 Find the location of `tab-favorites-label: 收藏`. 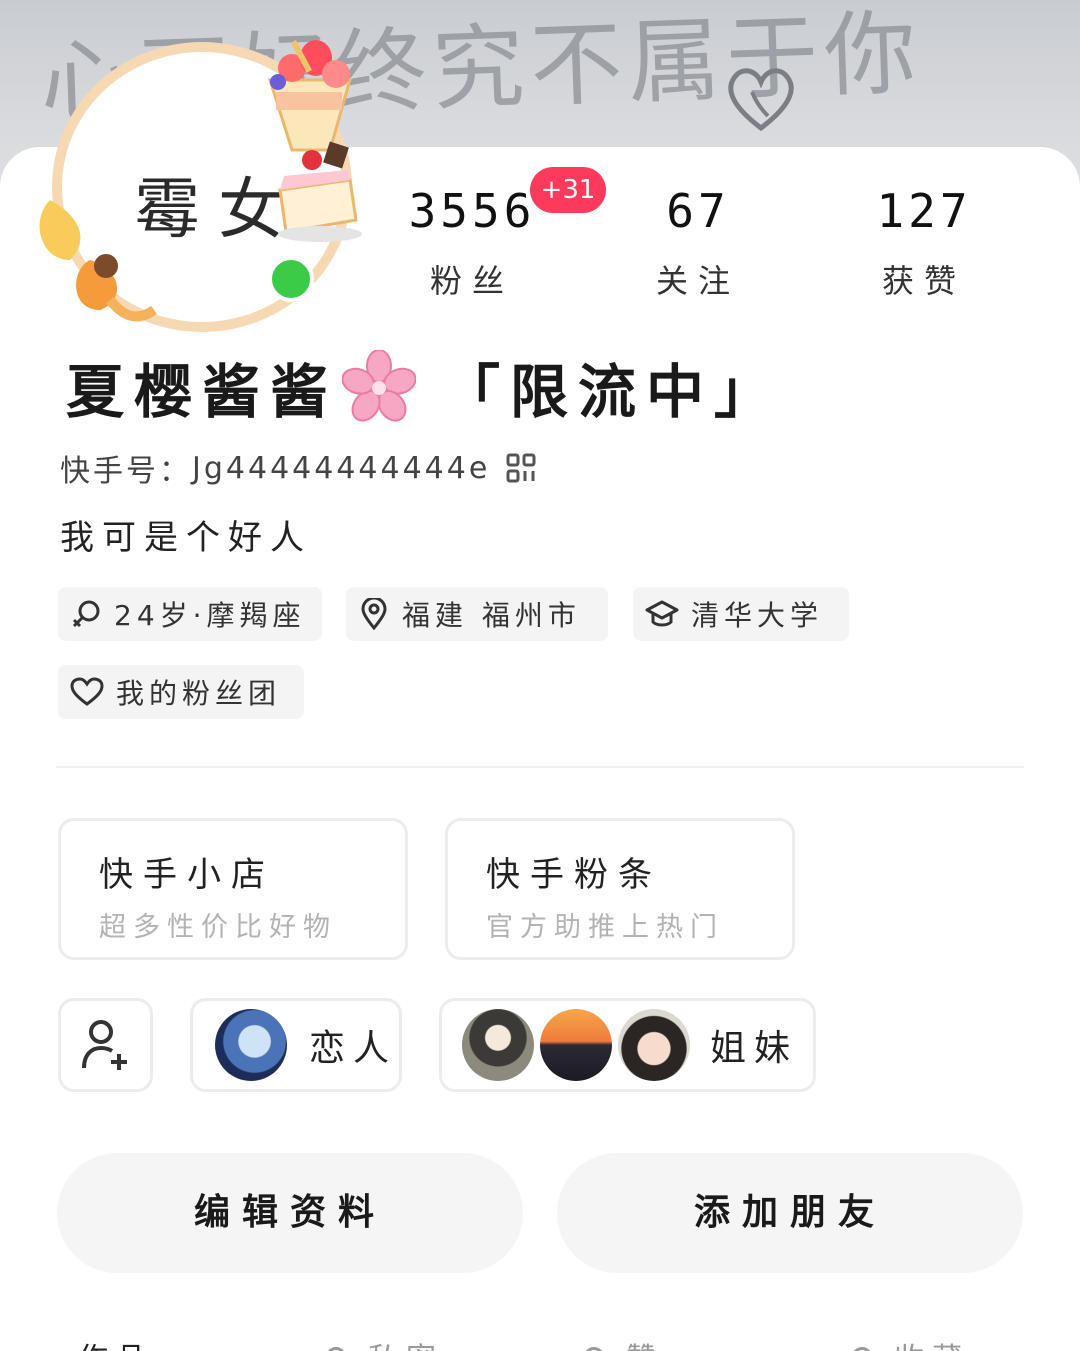

tab-favorites-label: 收藏 is located at coordinates (932, 1346).